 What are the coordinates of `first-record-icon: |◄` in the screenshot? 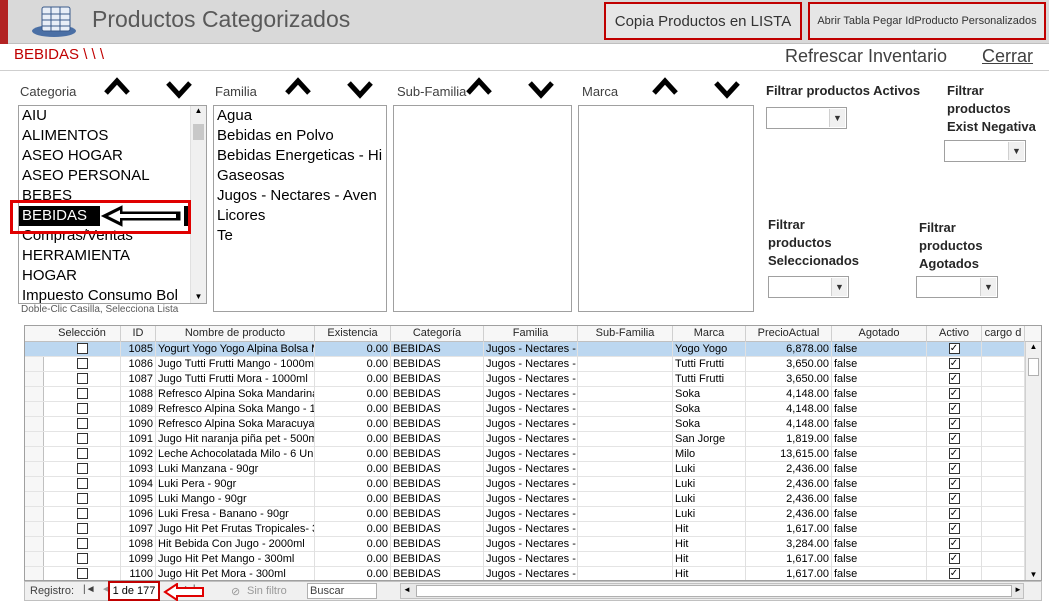 It's located at (89, 589).